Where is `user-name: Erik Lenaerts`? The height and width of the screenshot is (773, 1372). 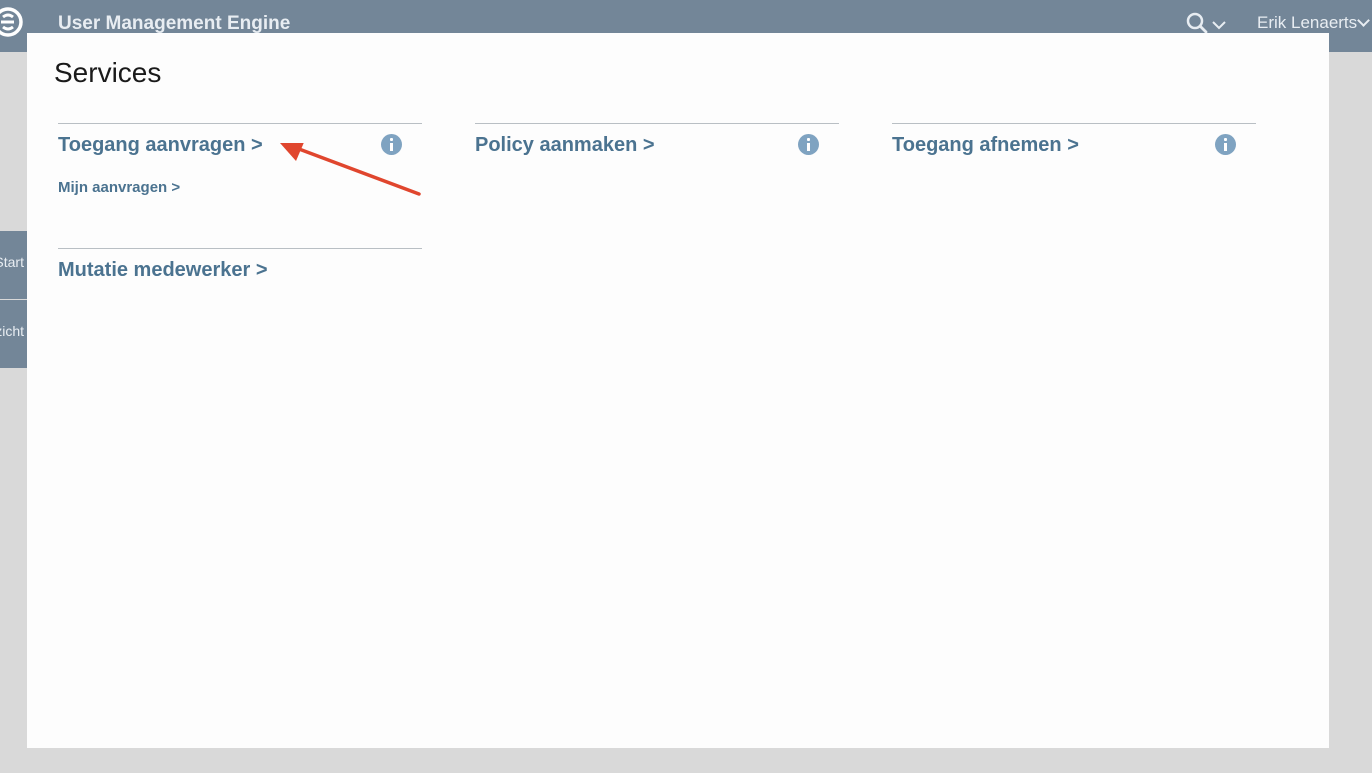 user-name: Erik Lenaerts is located at coordinates (1307, 22).